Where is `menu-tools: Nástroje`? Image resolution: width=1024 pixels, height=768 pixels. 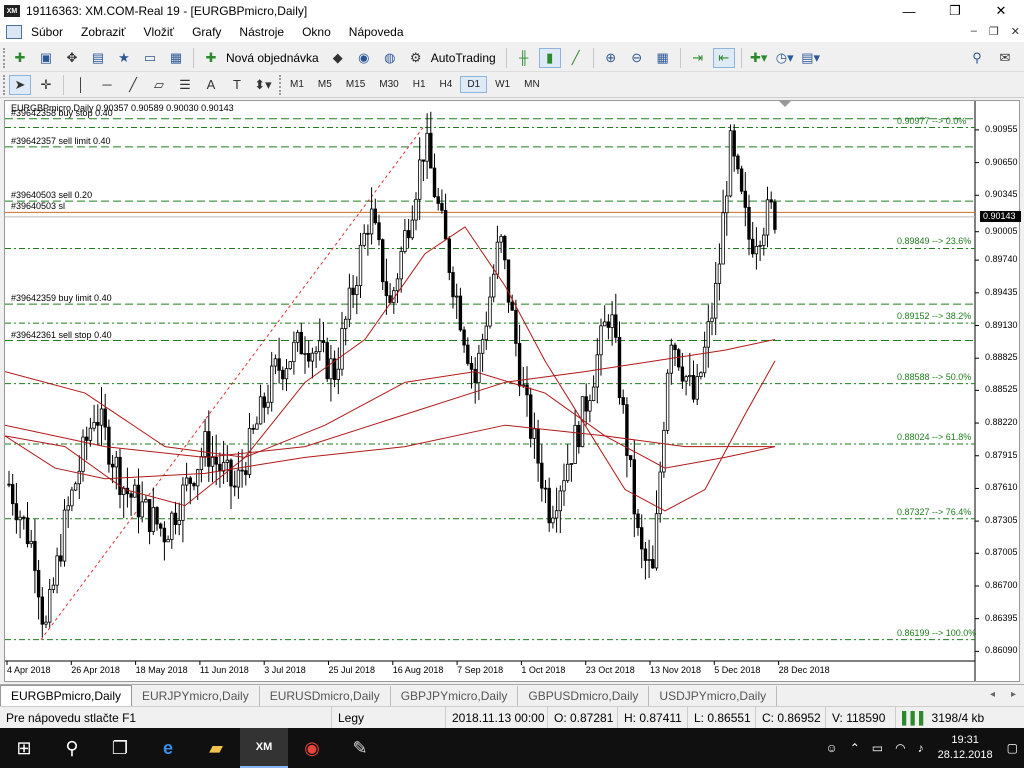 menu-tools: Nástroje is located at coordinates (261, 32).